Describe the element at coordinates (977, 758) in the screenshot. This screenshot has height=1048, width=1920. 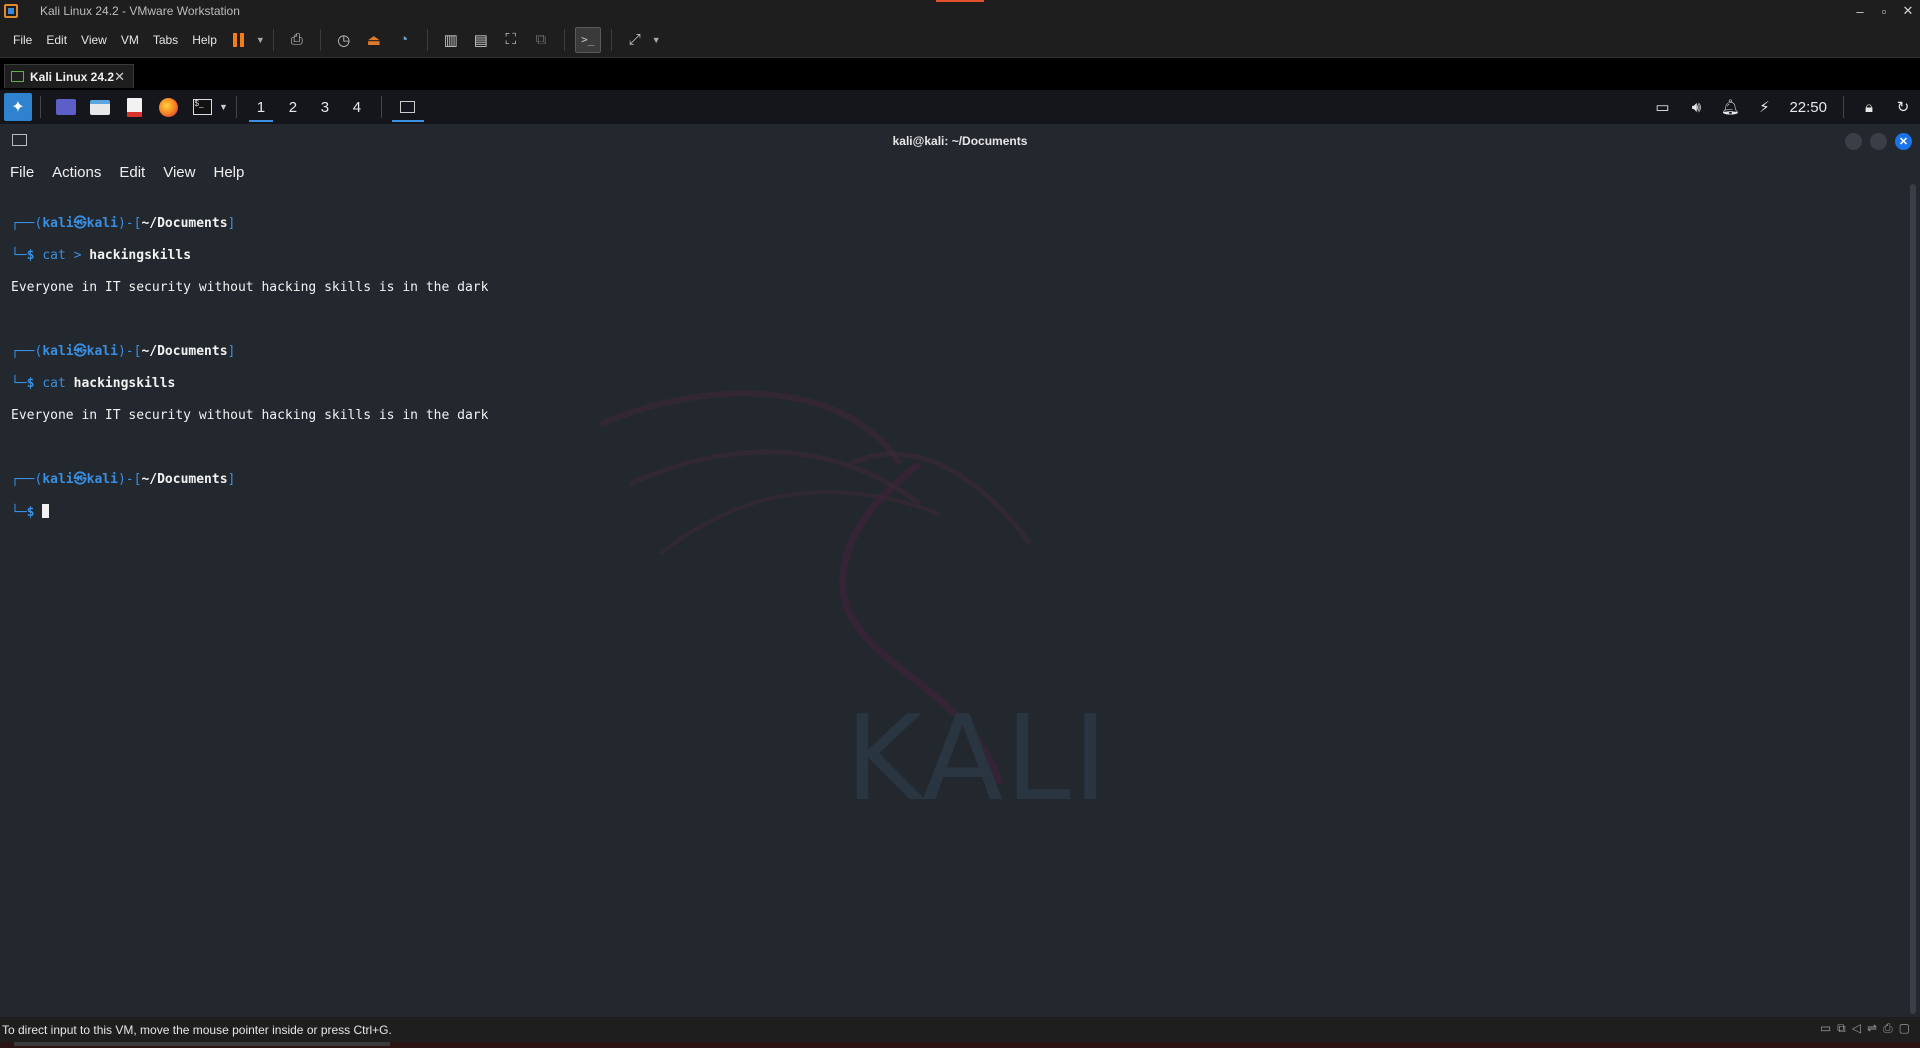
I see `kali-watermark: KALI` at that location.